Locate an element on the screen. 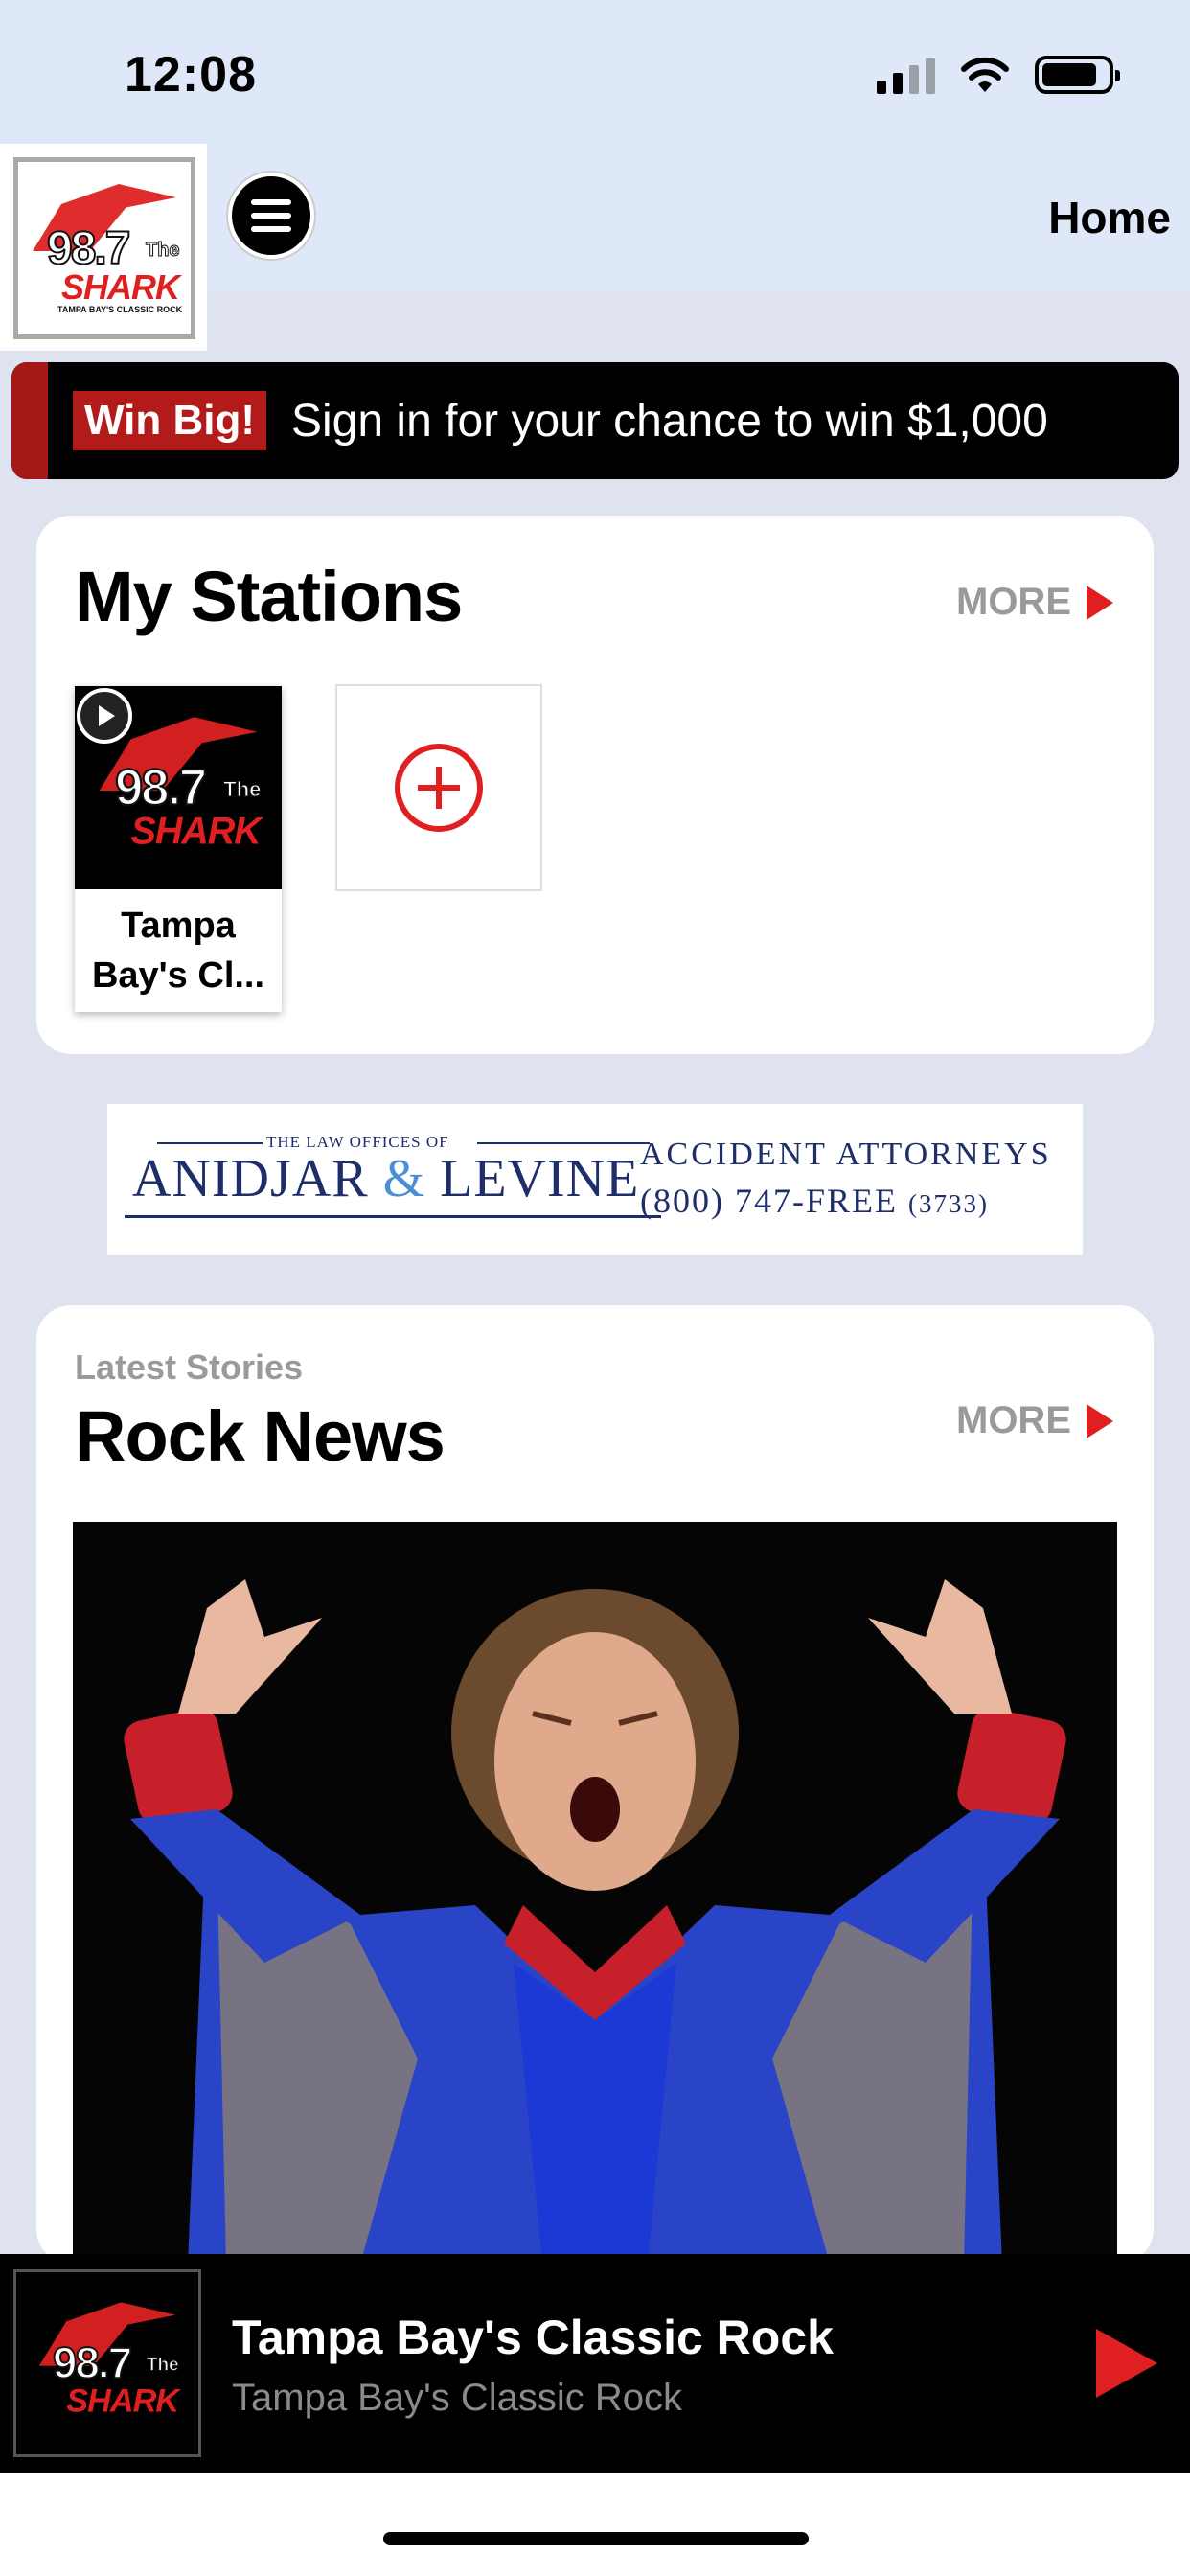  add-icon is located at coordinates (439, 788).